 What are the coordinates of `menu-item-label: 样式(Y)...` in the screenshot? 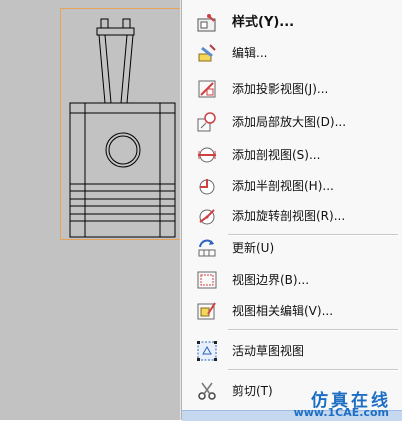 It's located at (263, 22).